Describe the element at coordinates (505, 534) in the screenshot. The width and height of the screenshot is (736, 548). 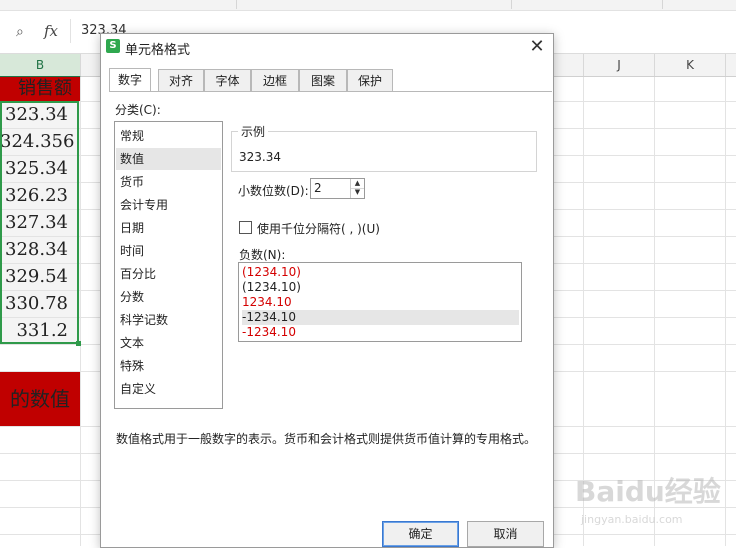
I see `cancel-button: 取消` at that location.